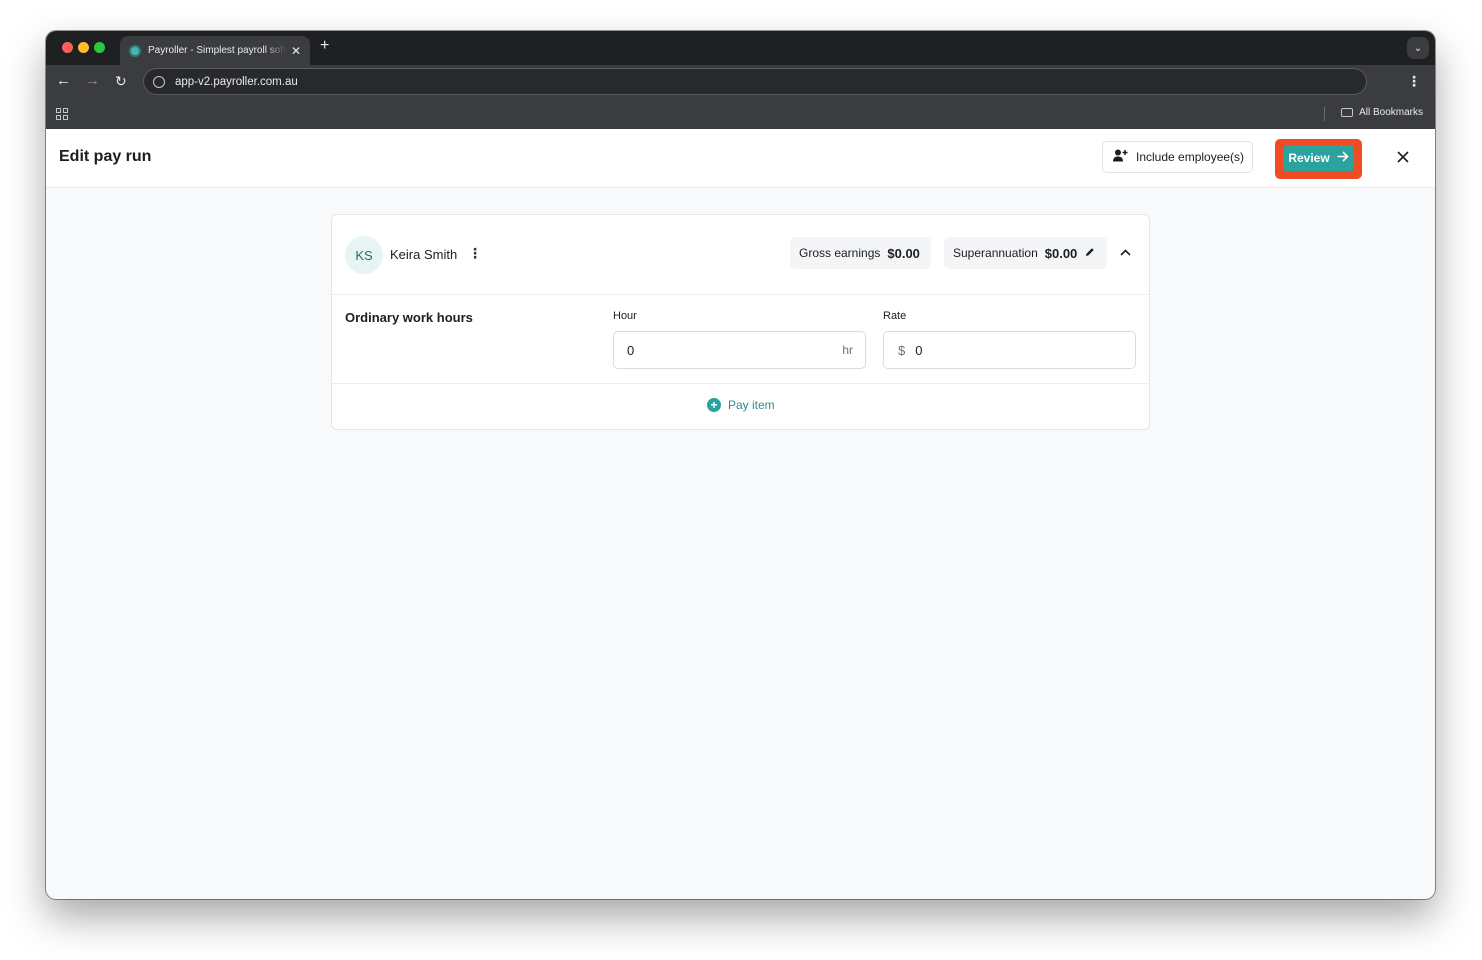  What do you see at coordinates (919, 350) in the screenshot?
I see `rate-value: 0` at bounding box center [919, 350].